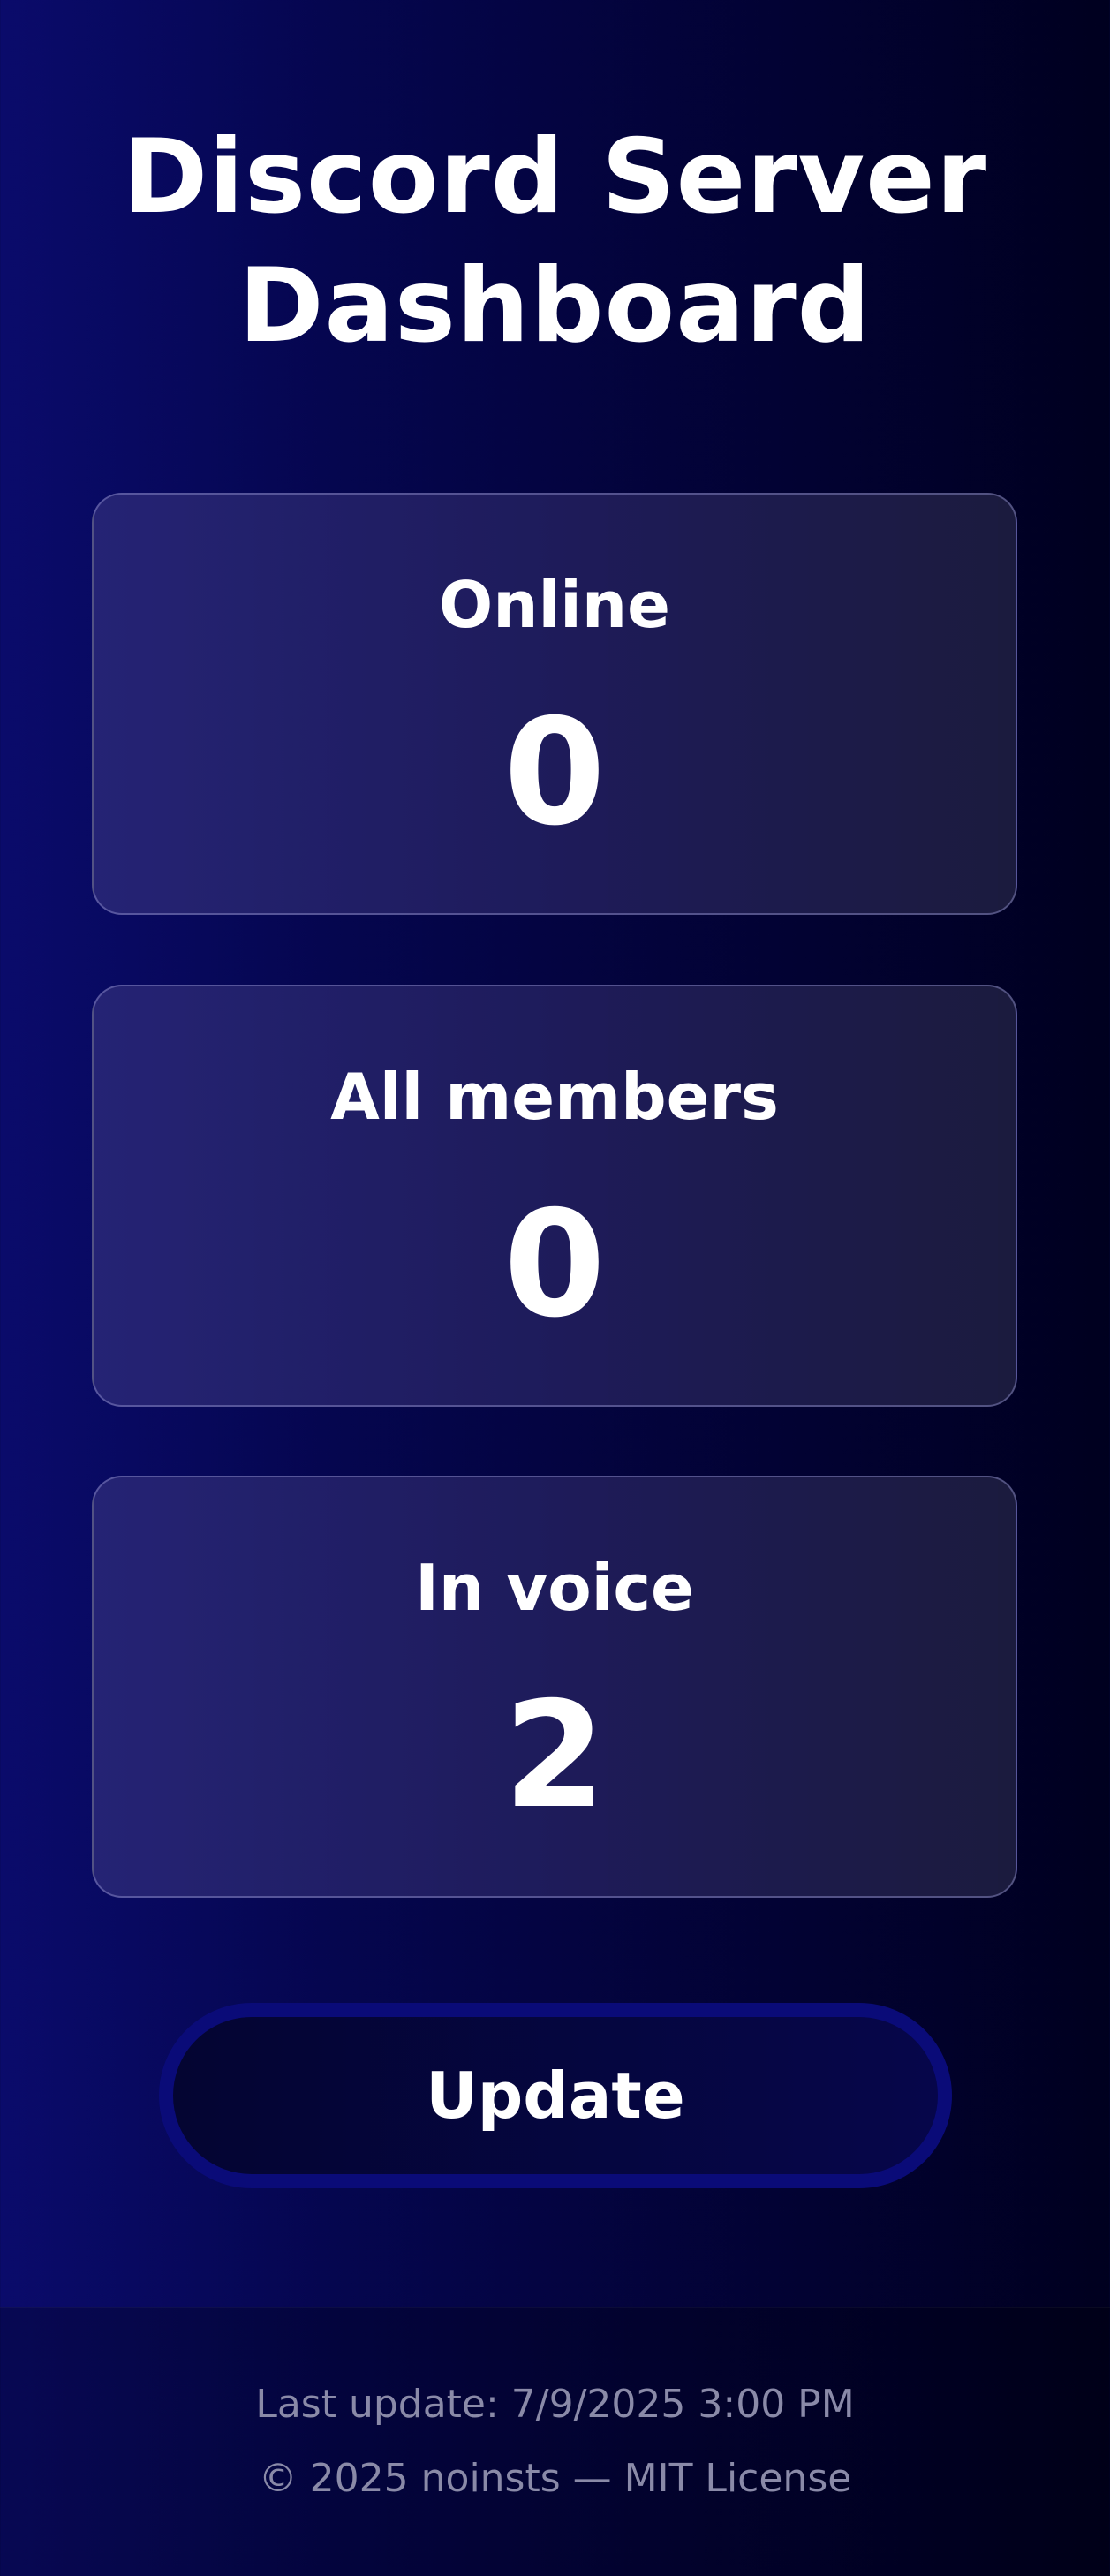 This screenshot has width=1110, height=2576. I want to click on stat-label-online: Online, so click(554, 605).